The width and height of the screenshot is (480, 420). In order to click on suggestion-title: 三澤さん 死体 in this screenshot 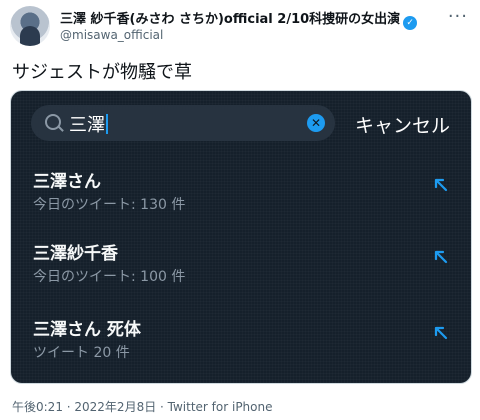, I will do `click(87, 330)`.